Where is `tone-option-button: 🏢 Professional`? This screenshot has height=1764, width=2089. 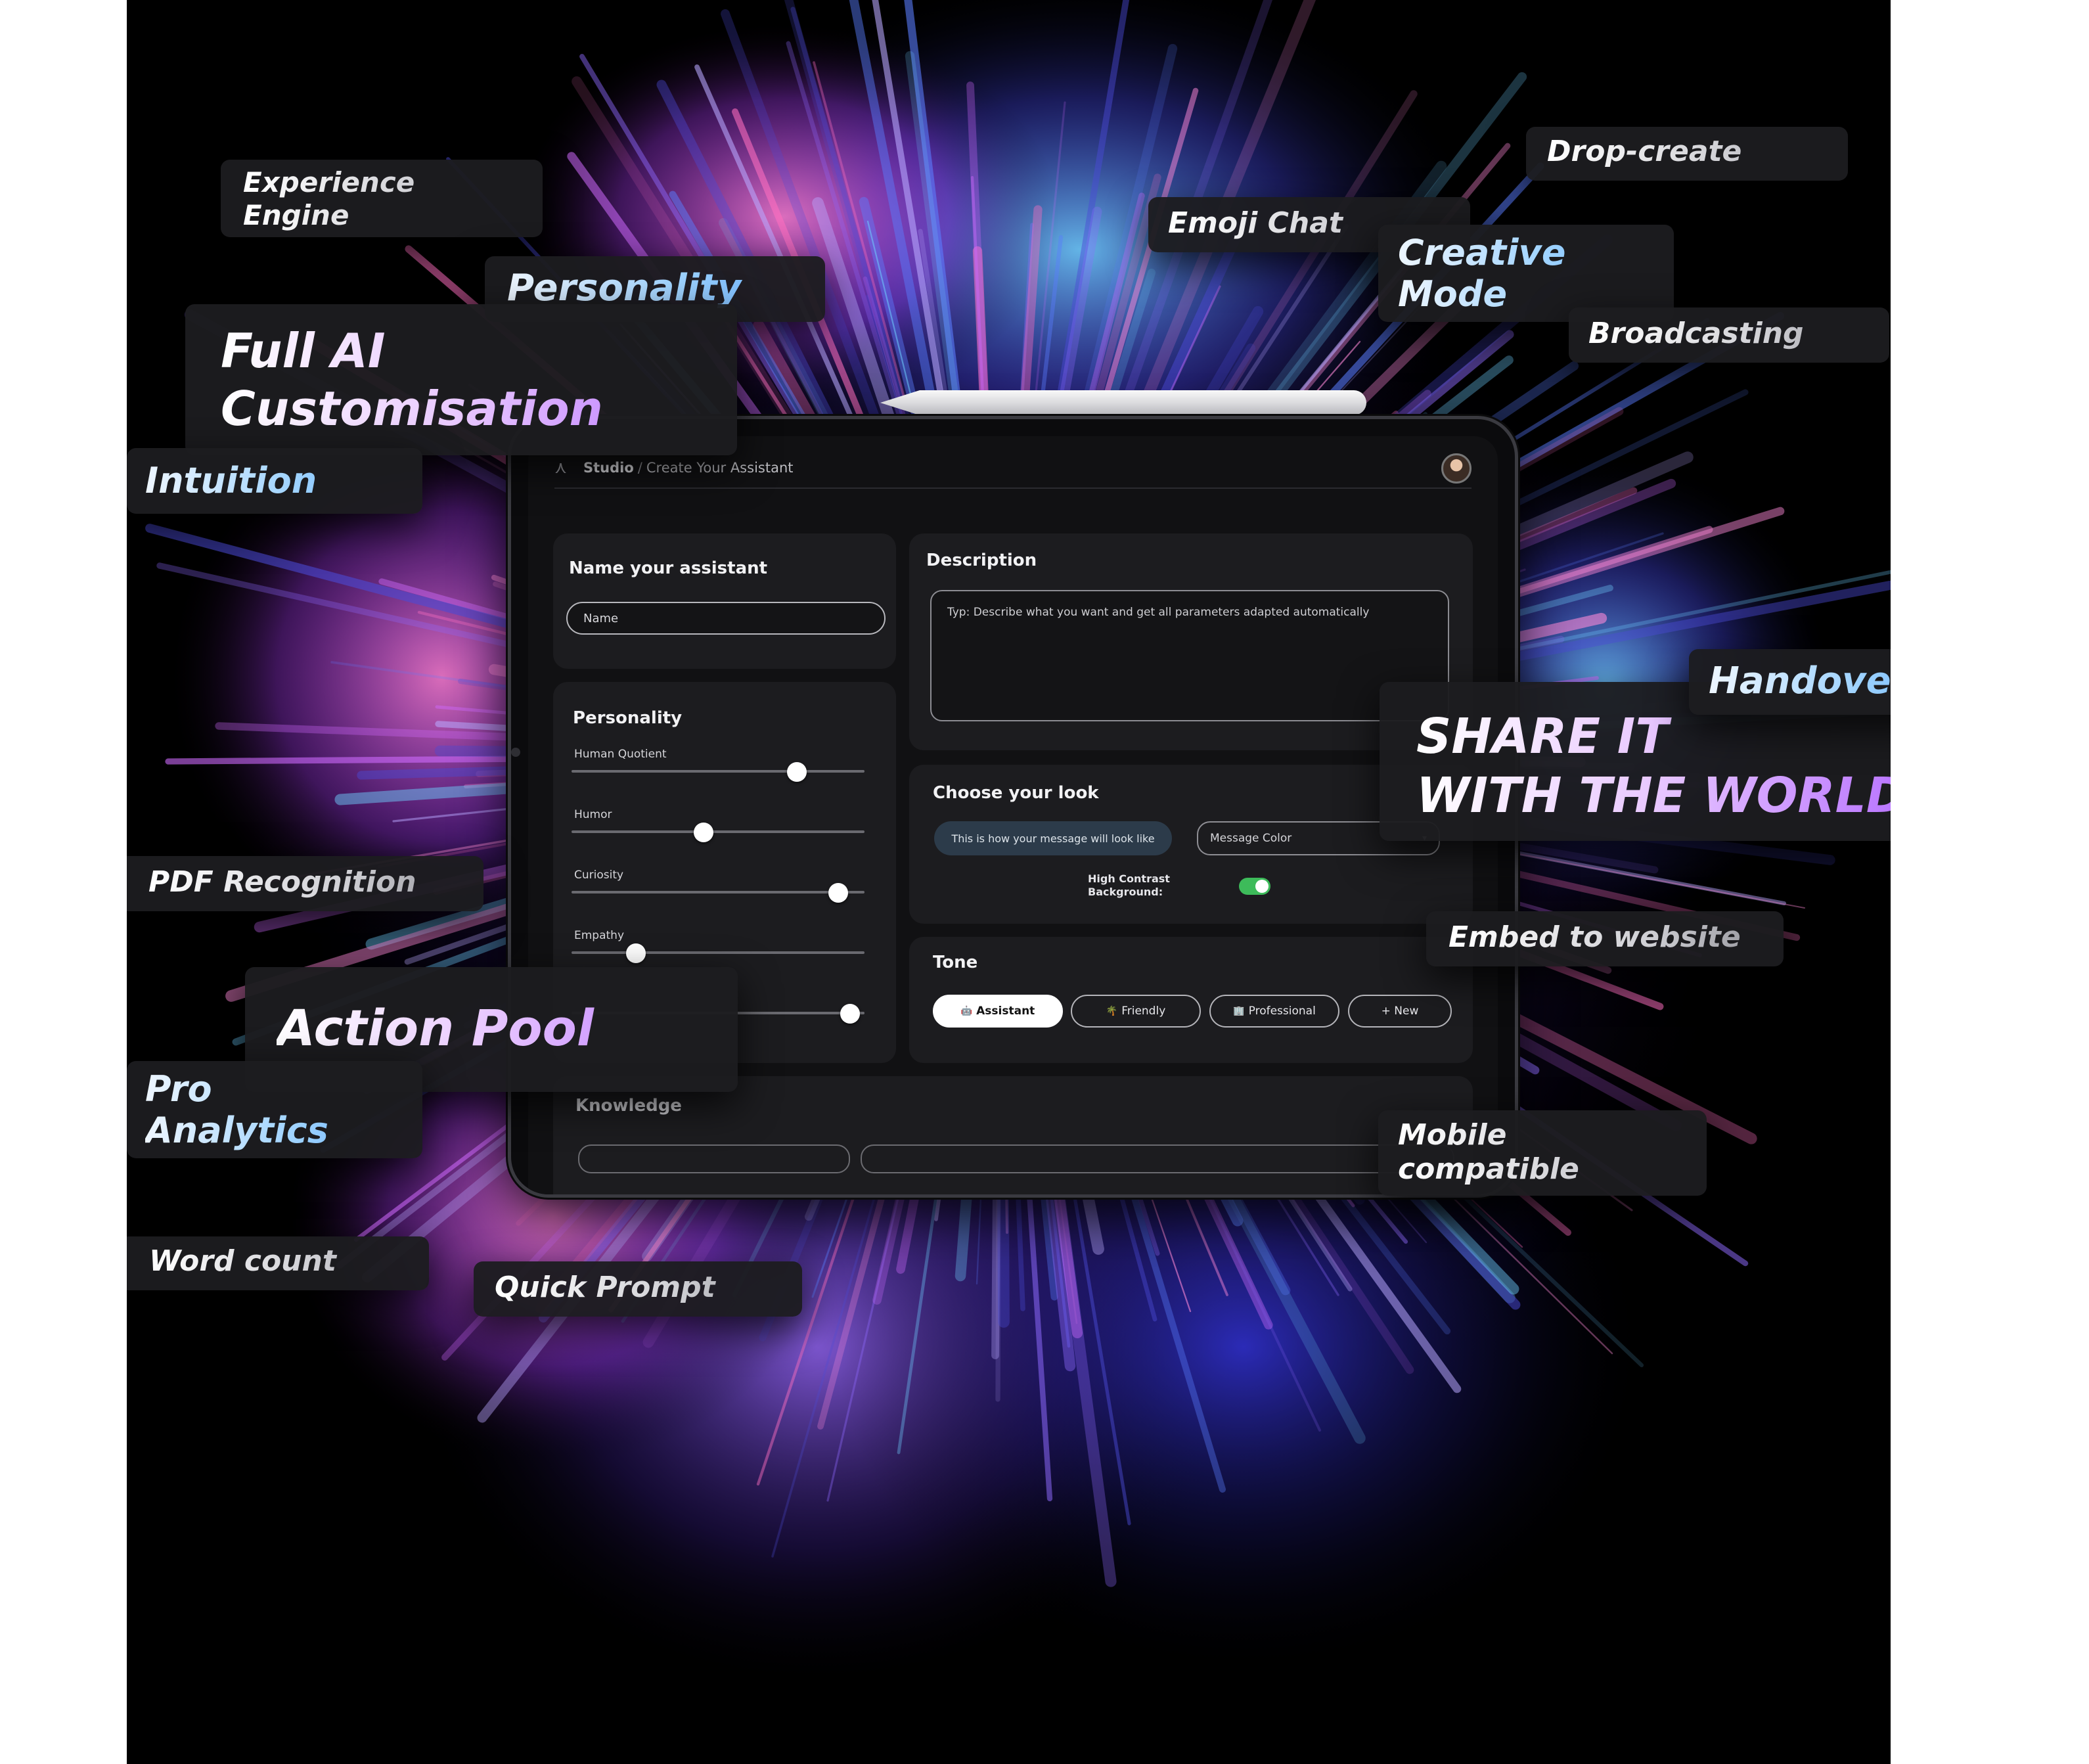 tone-option-button: 🏢 Professional is located at coordinates (1274, 1012).